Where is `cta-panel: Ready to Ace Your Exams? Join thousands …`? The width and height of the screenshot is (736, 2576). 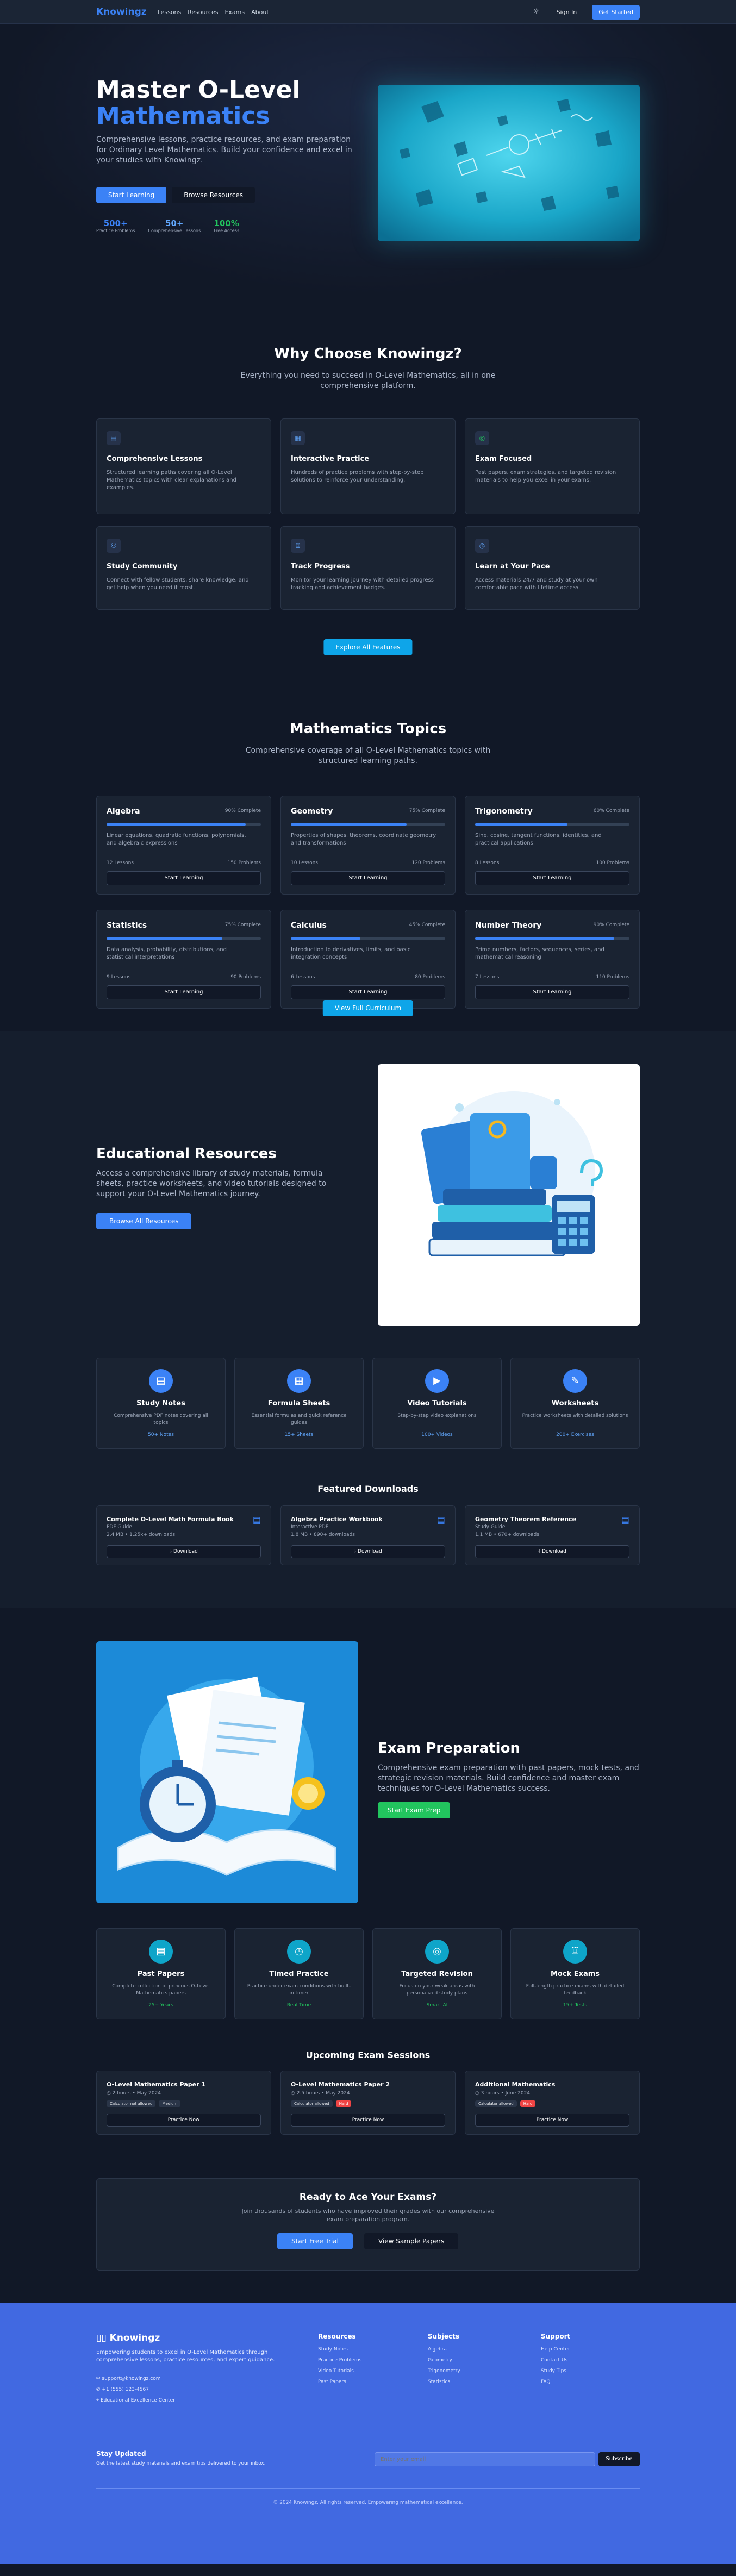 cta-panel: Ready to Ace Your Exams? Join thousands … is located at coordinates (368, 2224).